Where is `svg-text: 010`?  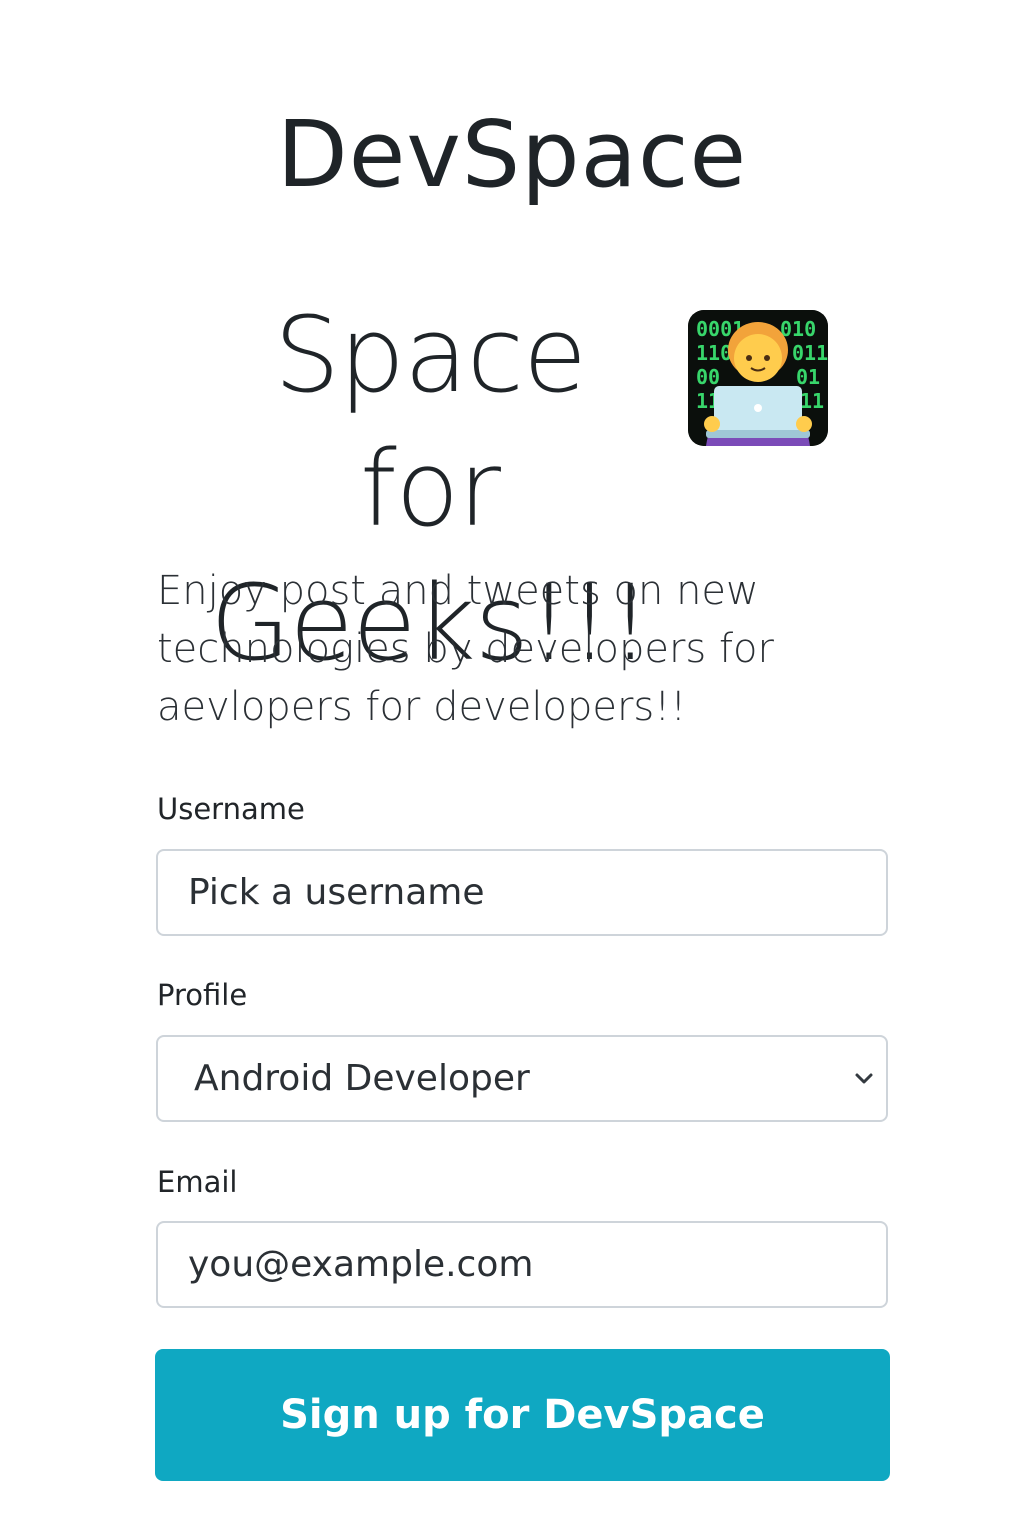 svg-text: 010 is located at coordinates (798, 329).